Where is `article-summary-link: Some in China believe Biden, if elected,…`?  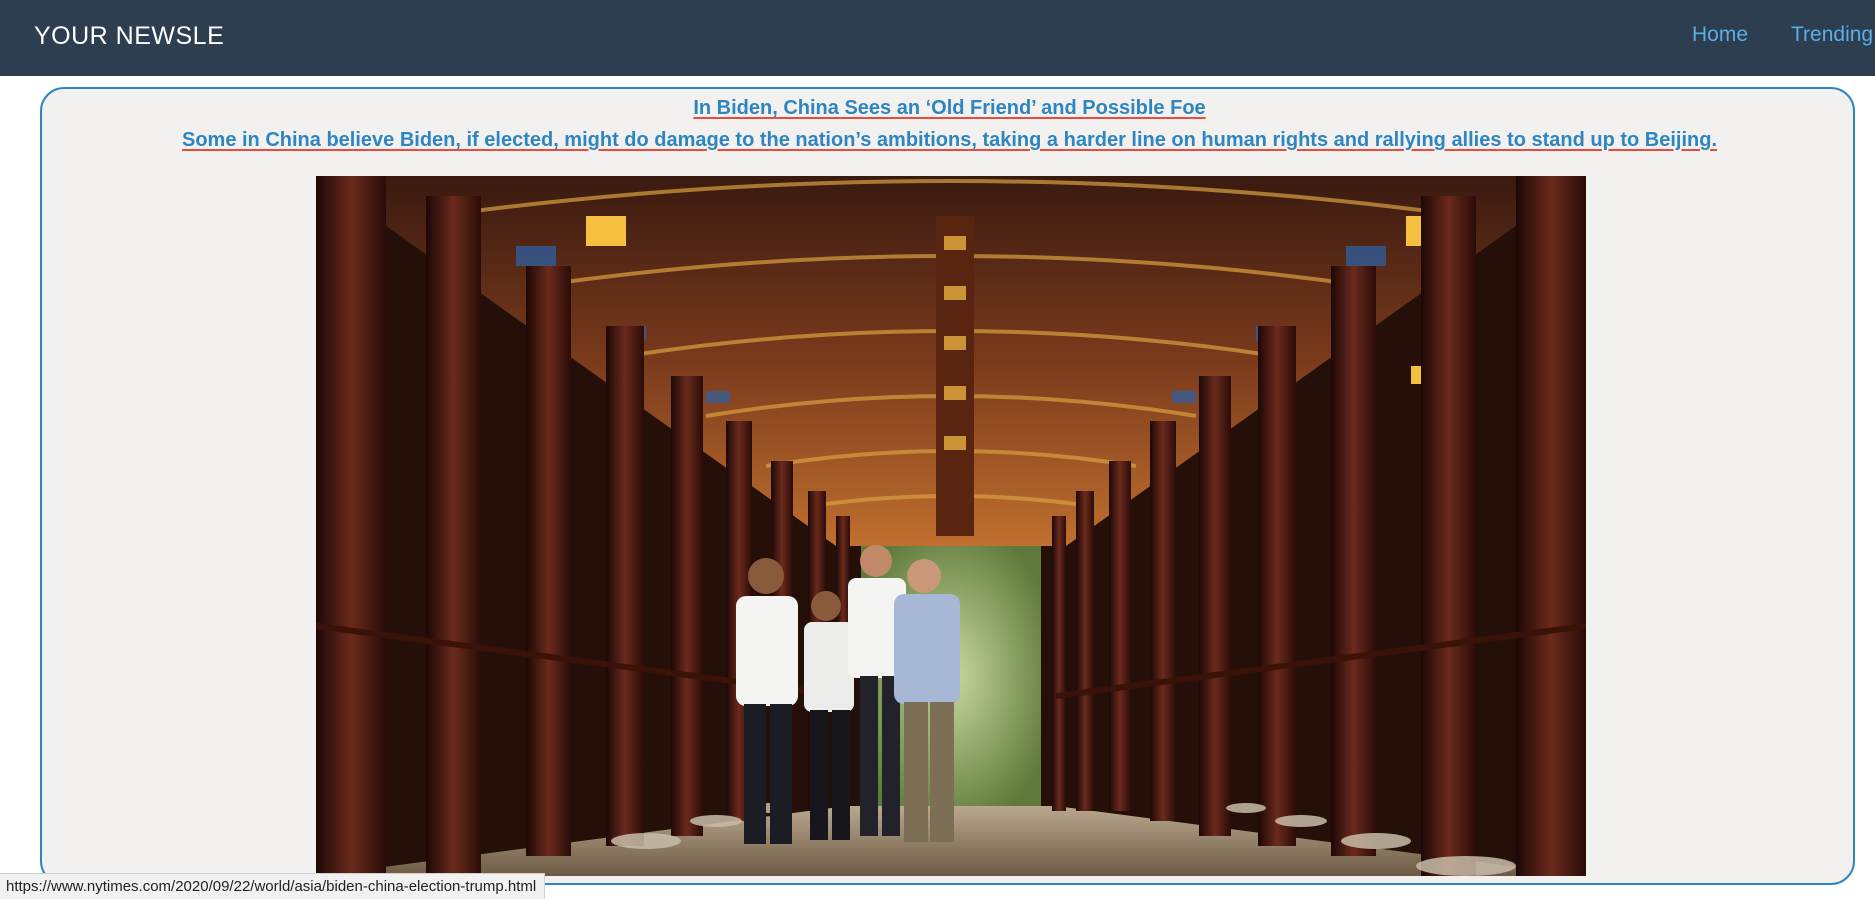
article-summary-link: Some in China believe Biden, if elected,… is located at coordinates (947, 140).